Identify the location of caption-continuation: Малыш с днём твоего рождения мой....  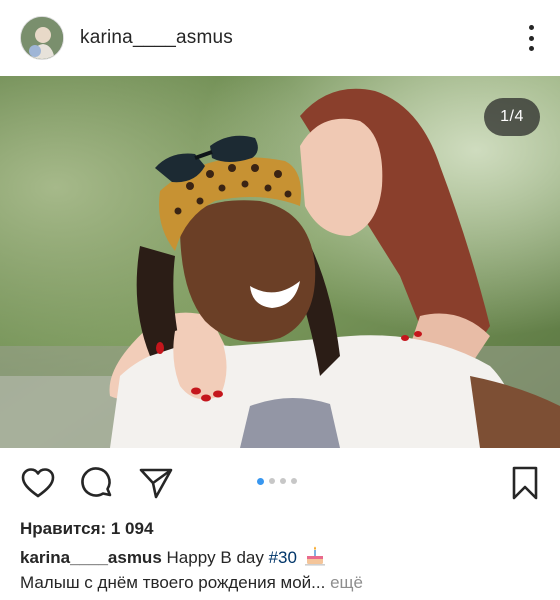
(173, 582).